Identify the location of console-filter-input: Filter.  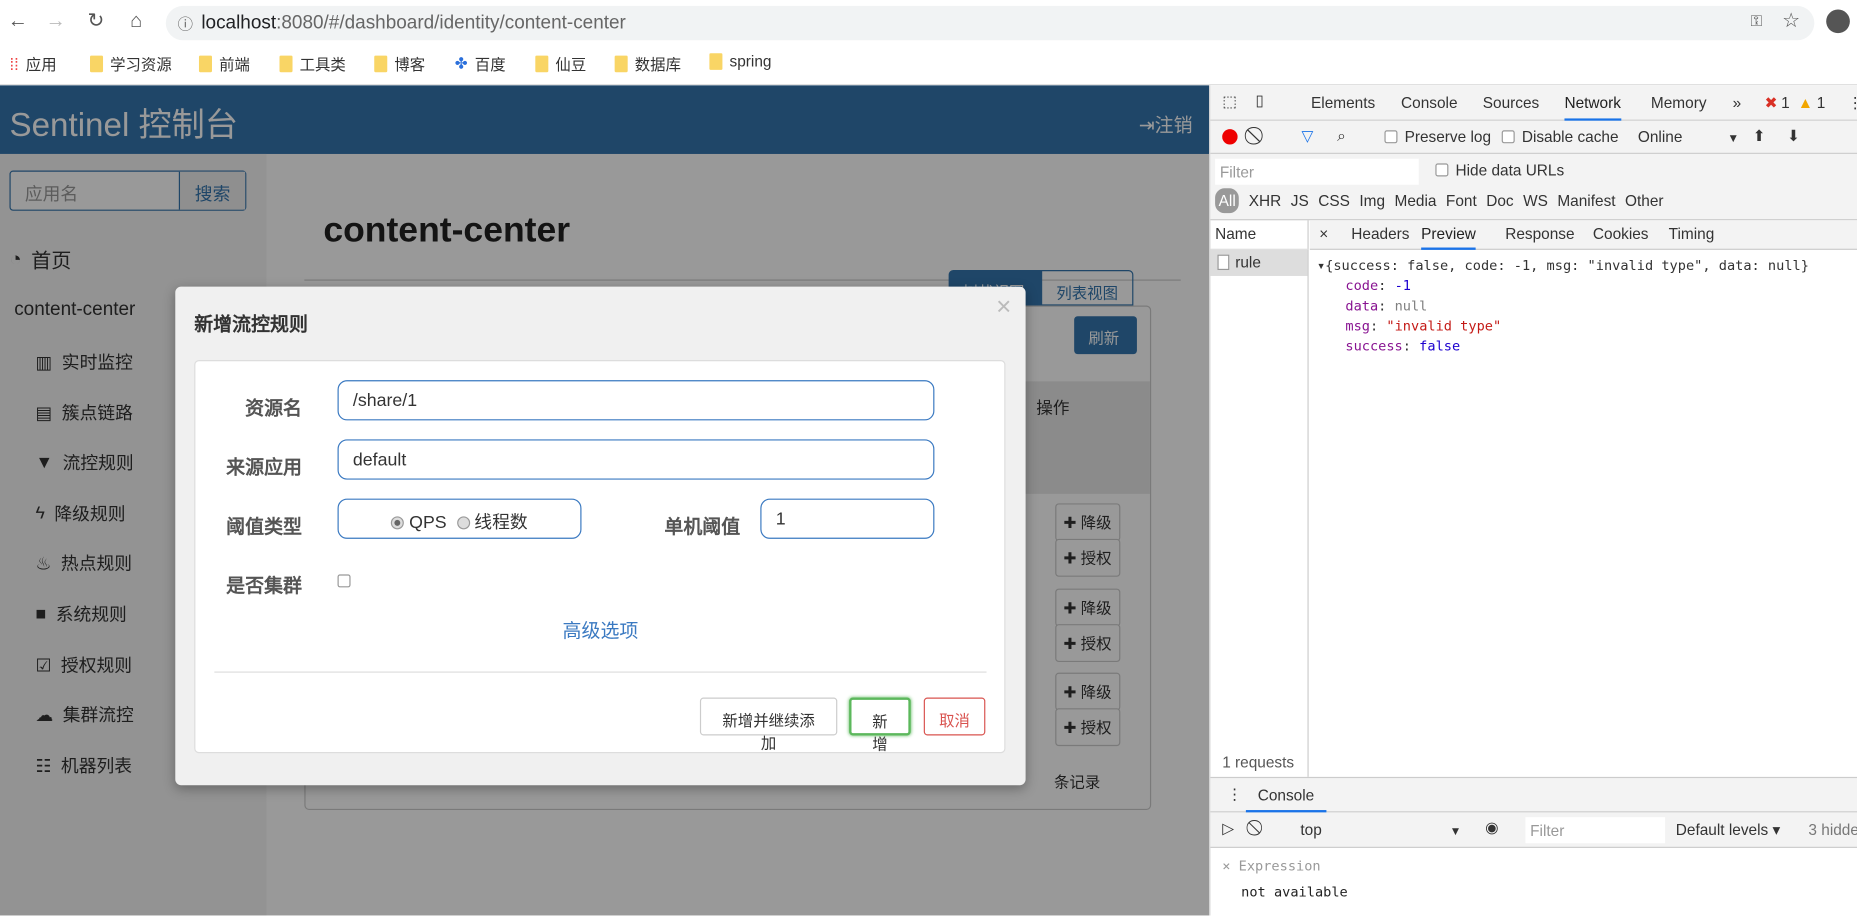
(1595, 830).